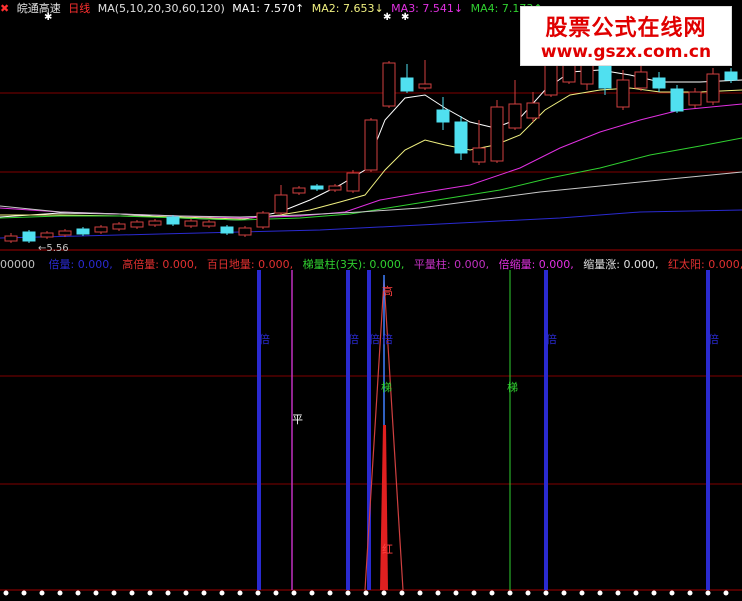 The height and width of the screenshot is (601, 742). What do you see at coordinates (621, 264) in the screenshot?
I see `indicator-item: 缩量涨: 0.000,` at bounding box center [621, 264].